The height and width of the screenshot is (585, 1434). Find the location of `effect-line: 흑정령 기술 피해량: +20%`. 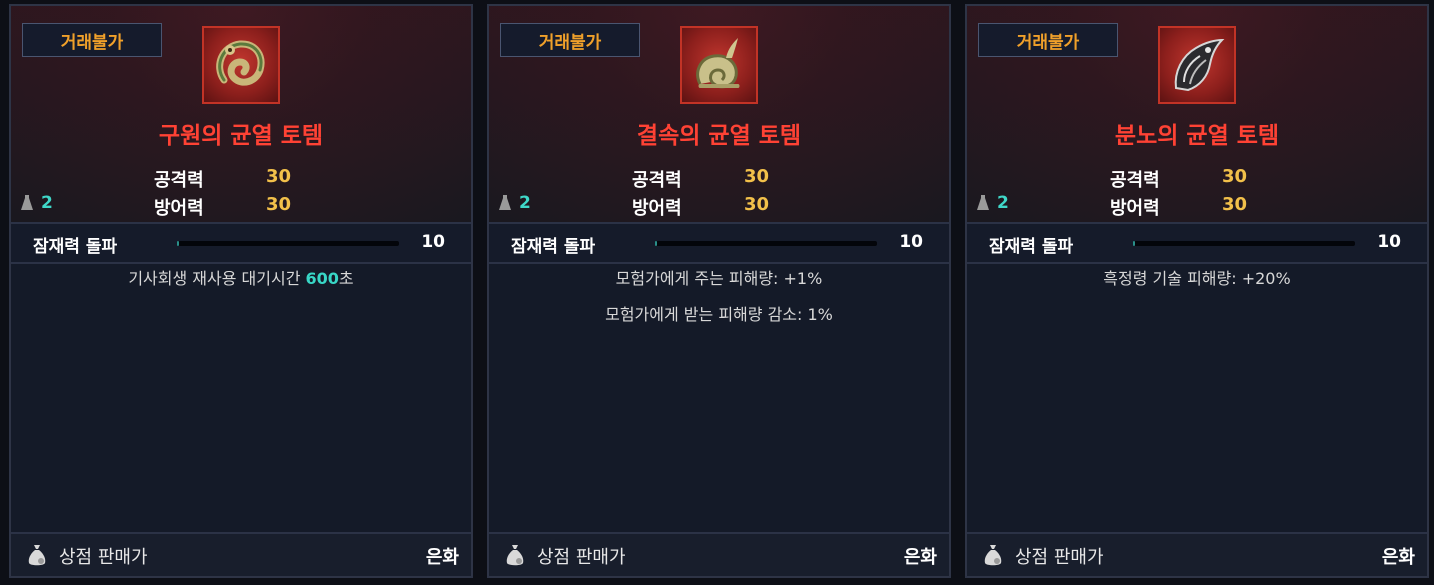

effect-line: 흑정령 기술 피해량: +20% is located at coordinates (1197, 278).